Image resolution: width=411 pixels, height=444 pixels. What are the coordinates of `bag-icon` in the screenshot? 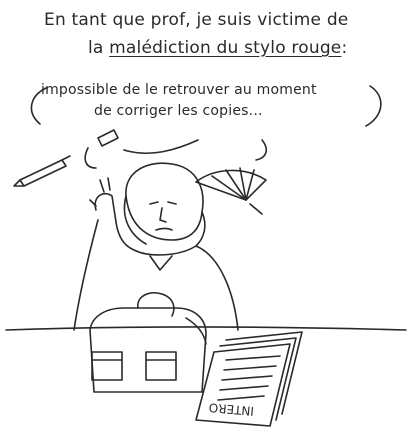 It's located at (148, 342).